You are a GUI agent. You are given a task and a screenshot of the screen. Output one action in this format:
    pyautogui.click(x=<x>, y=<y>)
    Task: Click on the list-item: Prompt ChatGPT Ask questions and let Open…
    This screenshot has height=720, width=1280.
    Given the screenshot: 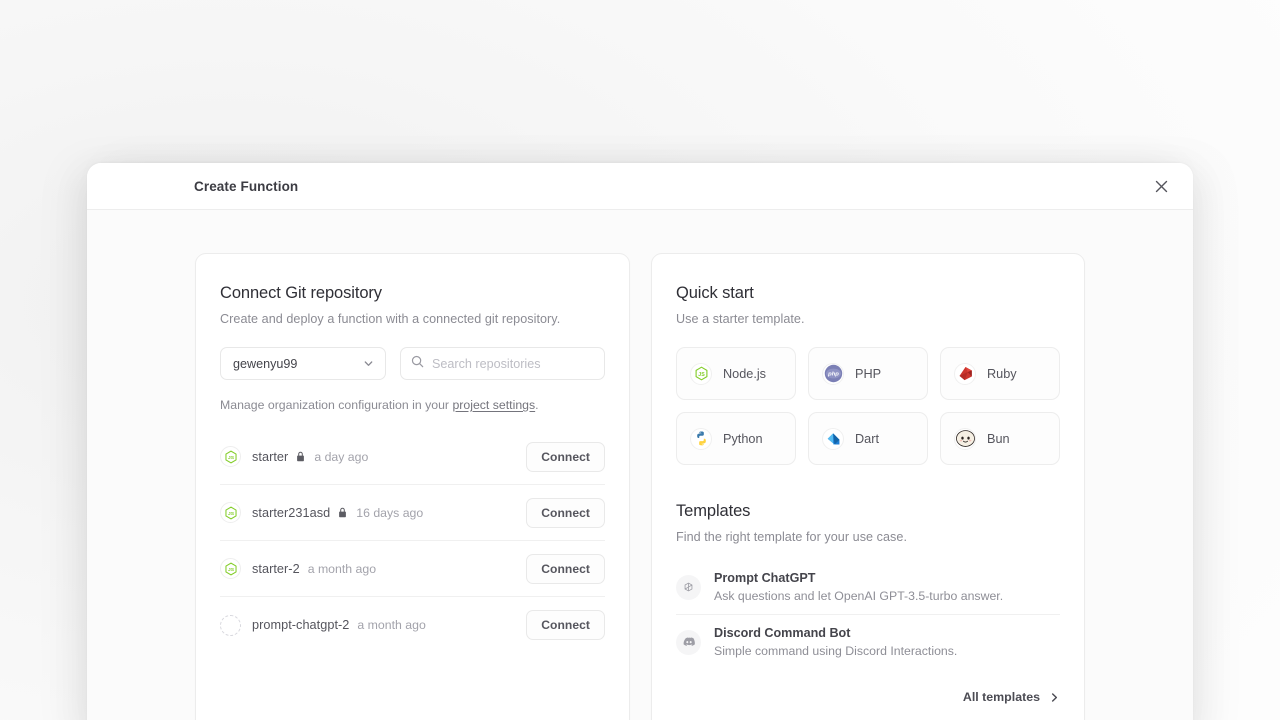 What is the action you would take?
    pyautogui.click(x=868, y=587)
    